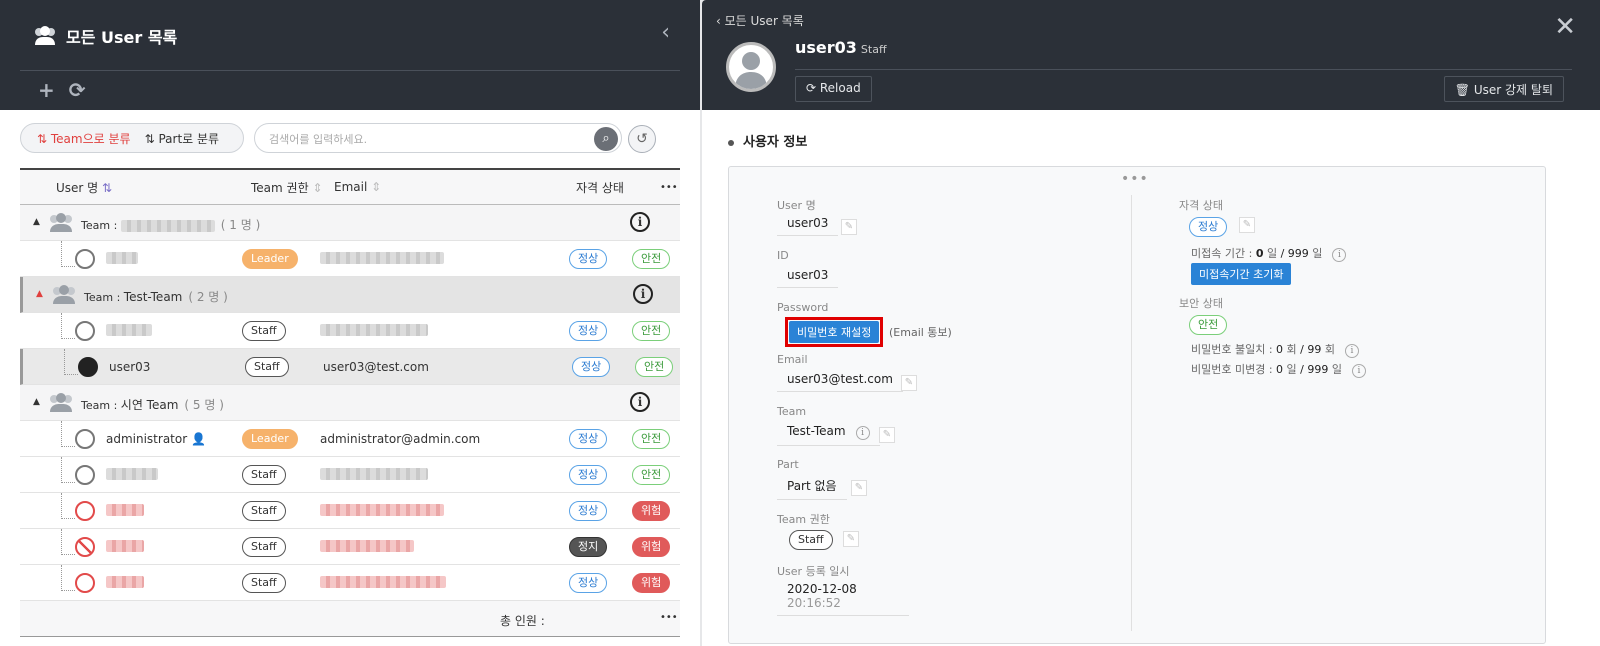 The height and width of the screenshot is (646, 1600). What do you see at coordinates (438, 138) in the screenshot?
I see `search-input: 검색어를 입력하세요. ⌕` at bounding box center [438, 138].